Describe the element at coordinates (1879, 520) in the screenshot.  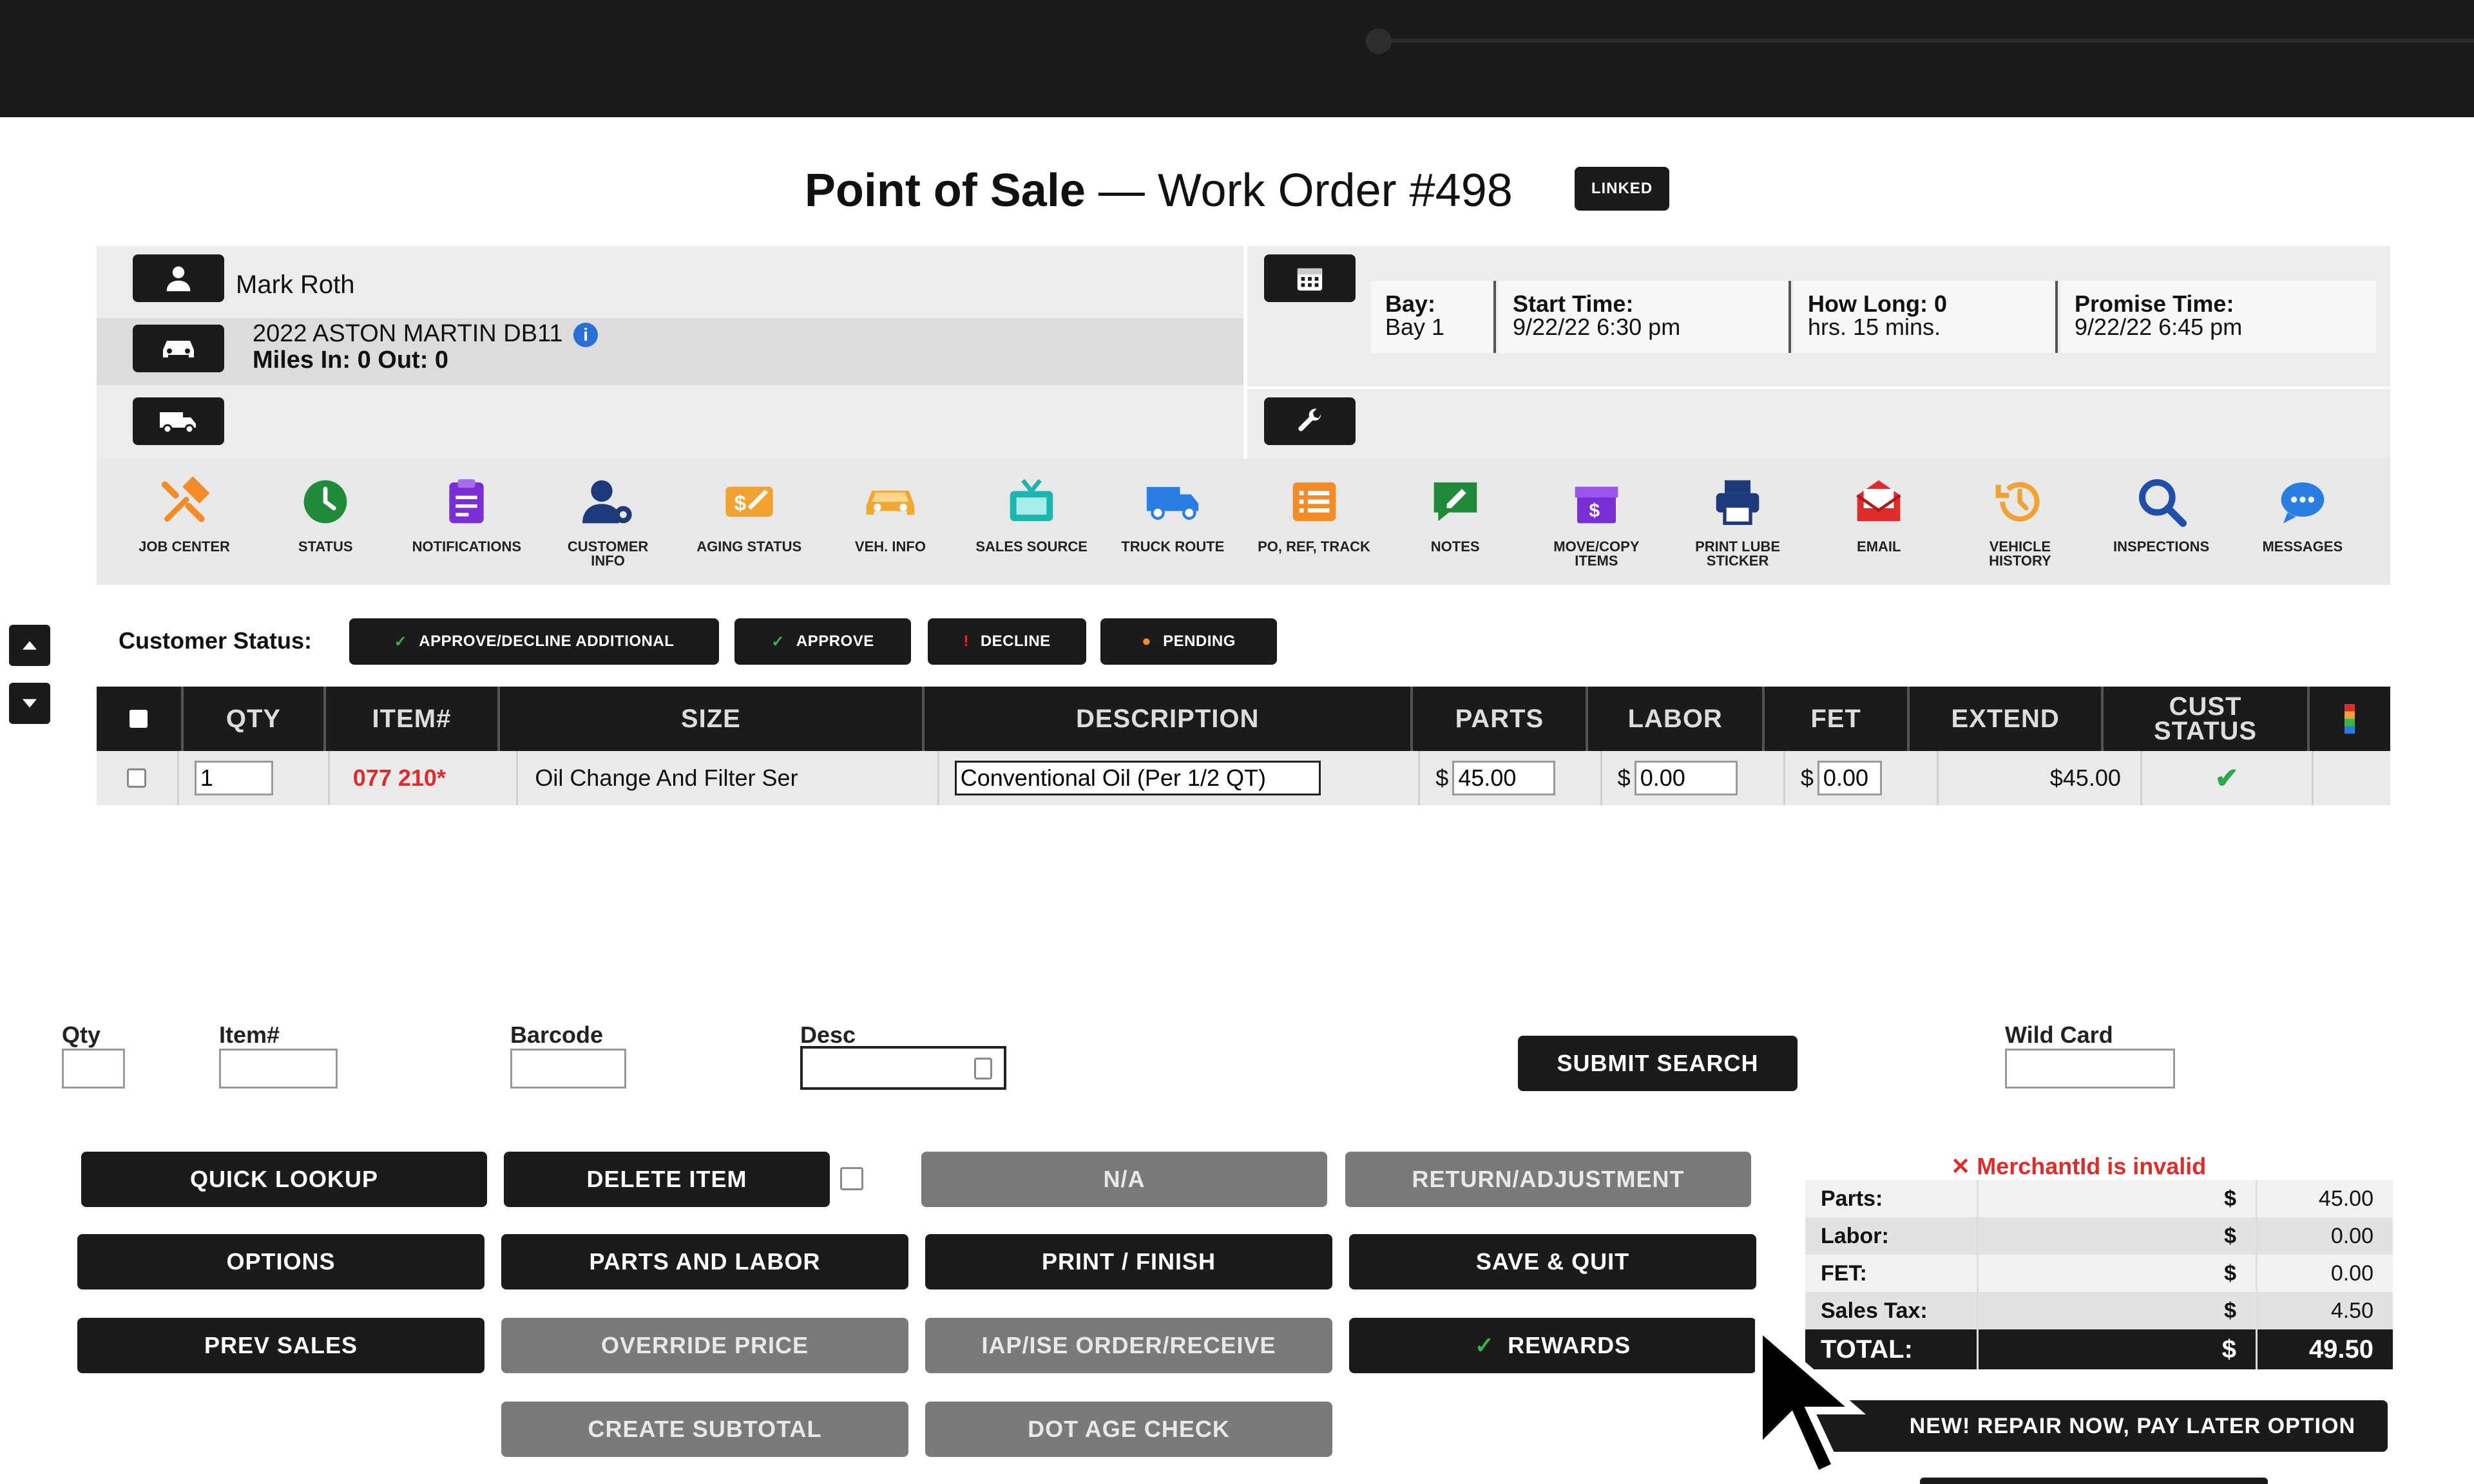
I see `toolbar-email: EMAIL` at that location.